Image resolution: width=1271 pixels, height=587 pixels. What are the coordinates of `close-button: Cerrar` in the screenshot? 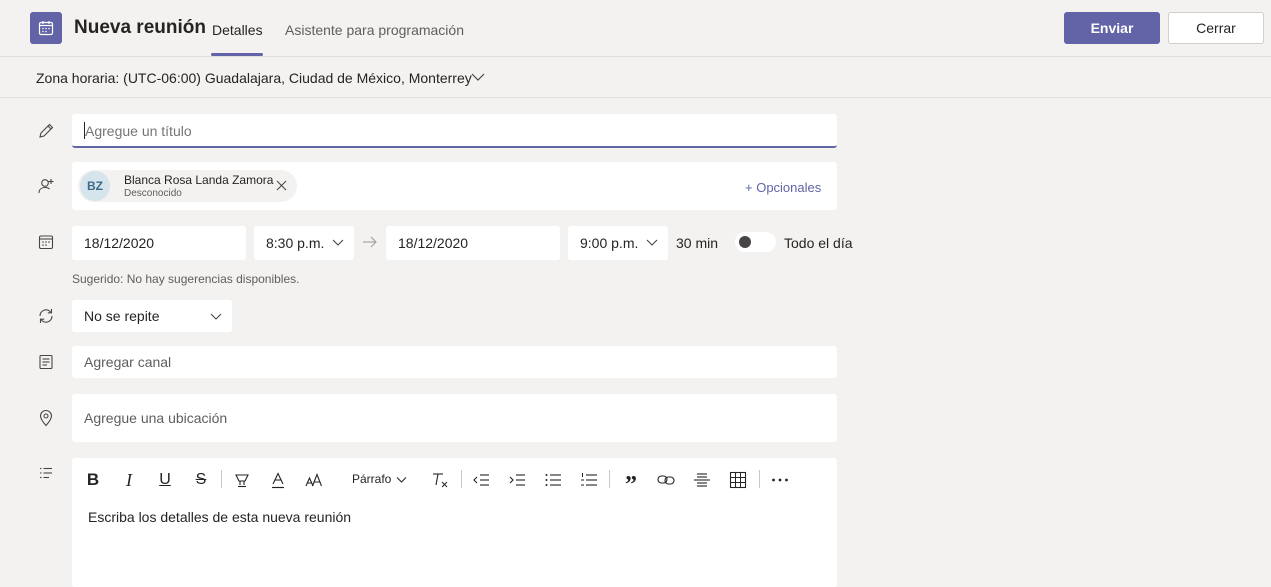 It's located at (1216, 28).